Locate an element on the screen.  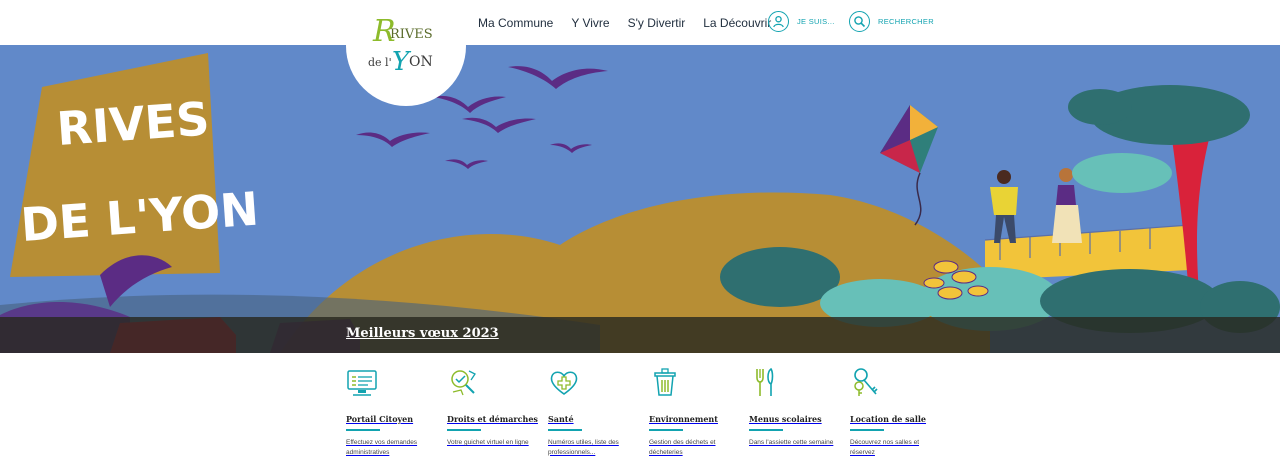
service-title: Santé is located at coordinates (561, 419).